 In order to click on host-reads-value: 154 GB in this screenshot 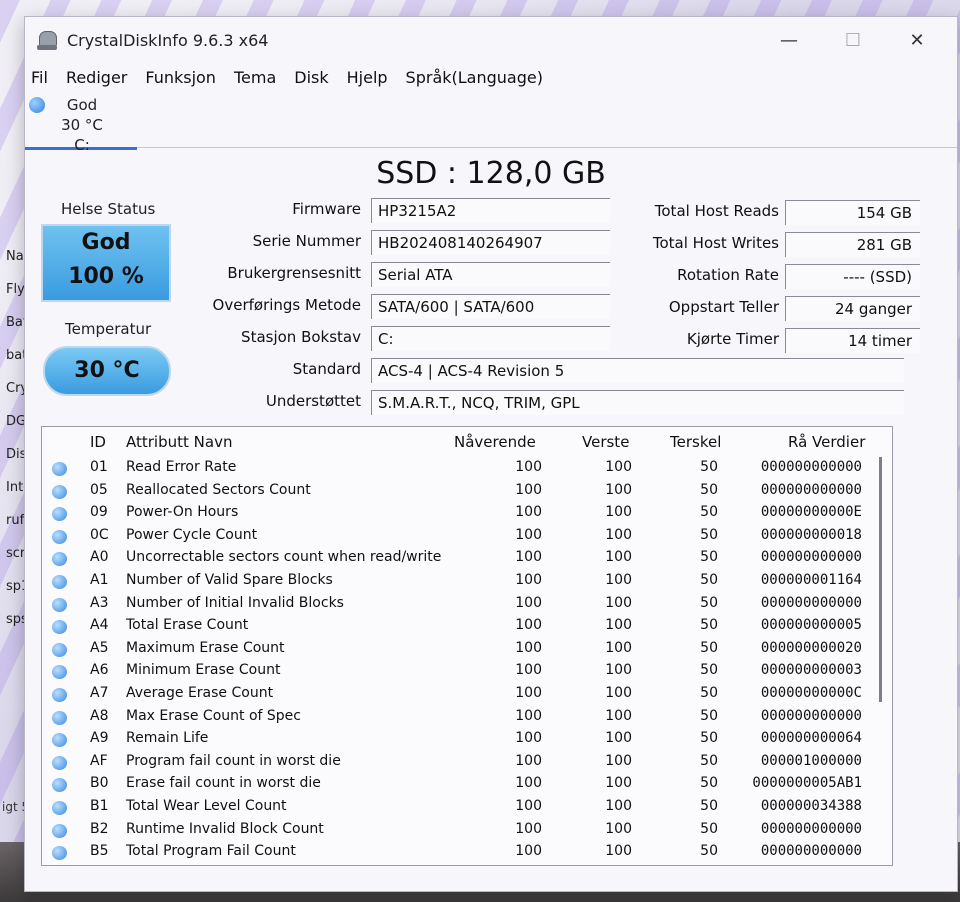, I will do `click(852, 212)`.